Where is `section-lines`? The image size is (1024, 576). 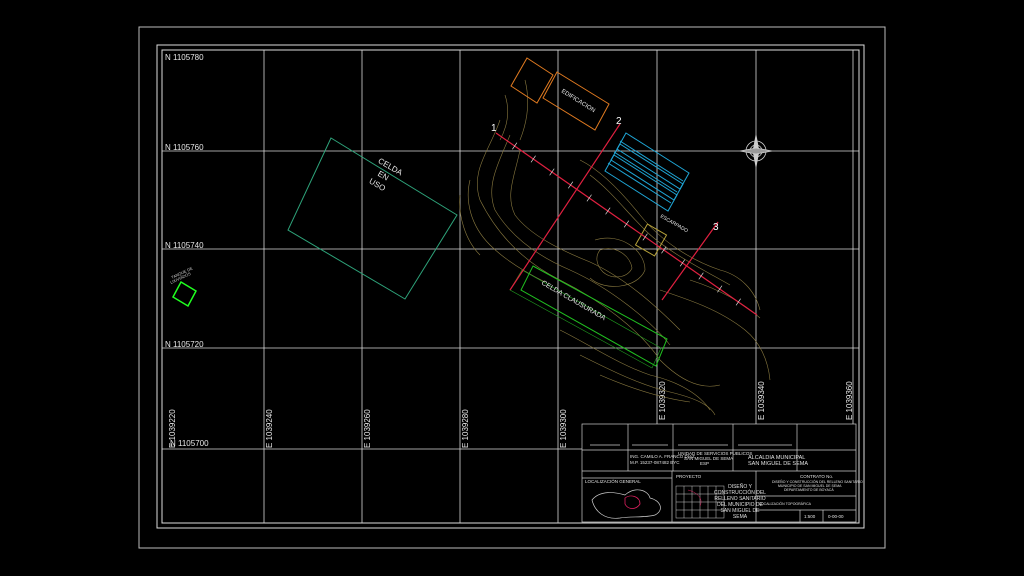
section-lines is located at coordinates (626, 219).